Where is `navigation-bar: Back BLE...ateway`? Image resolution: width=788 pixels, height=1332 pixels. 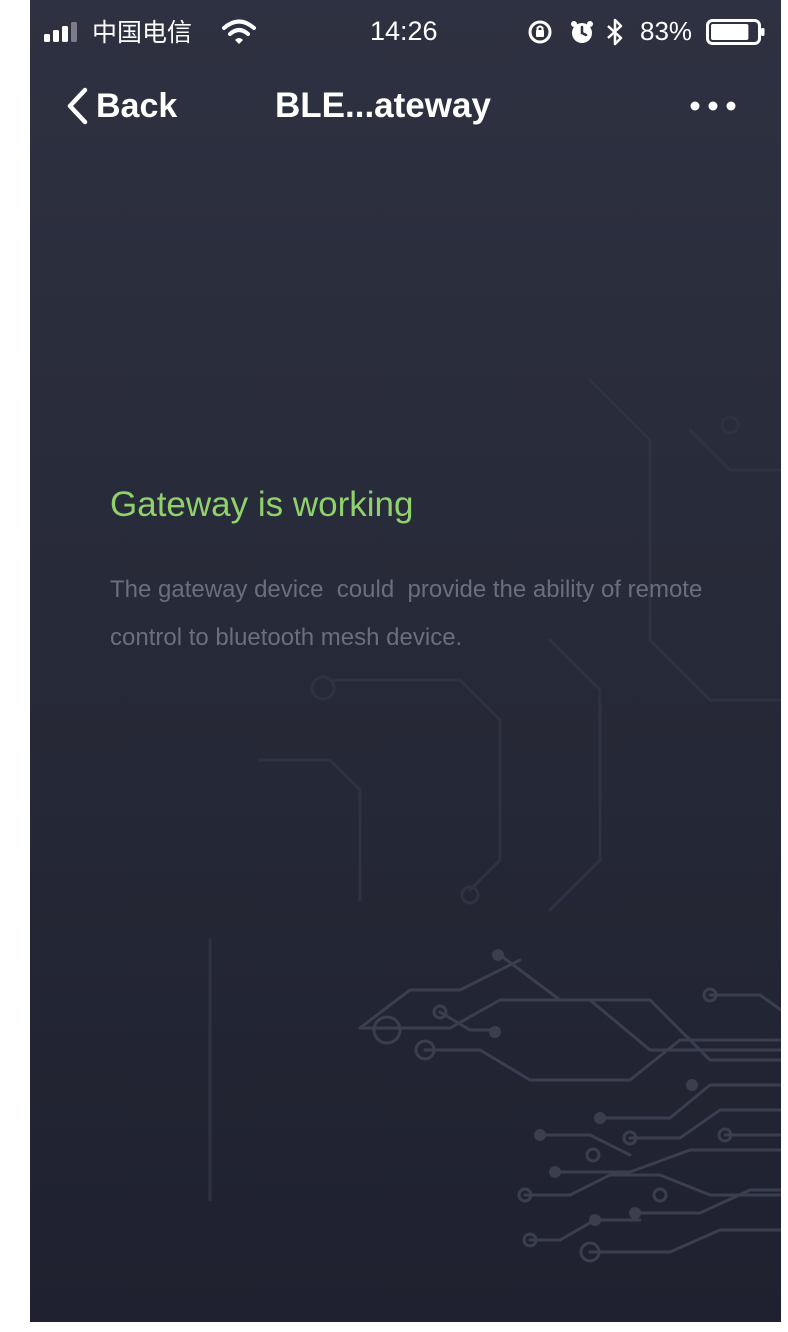
navigation-bar: Back BLE...ateway is located at coordinates (405, 106).